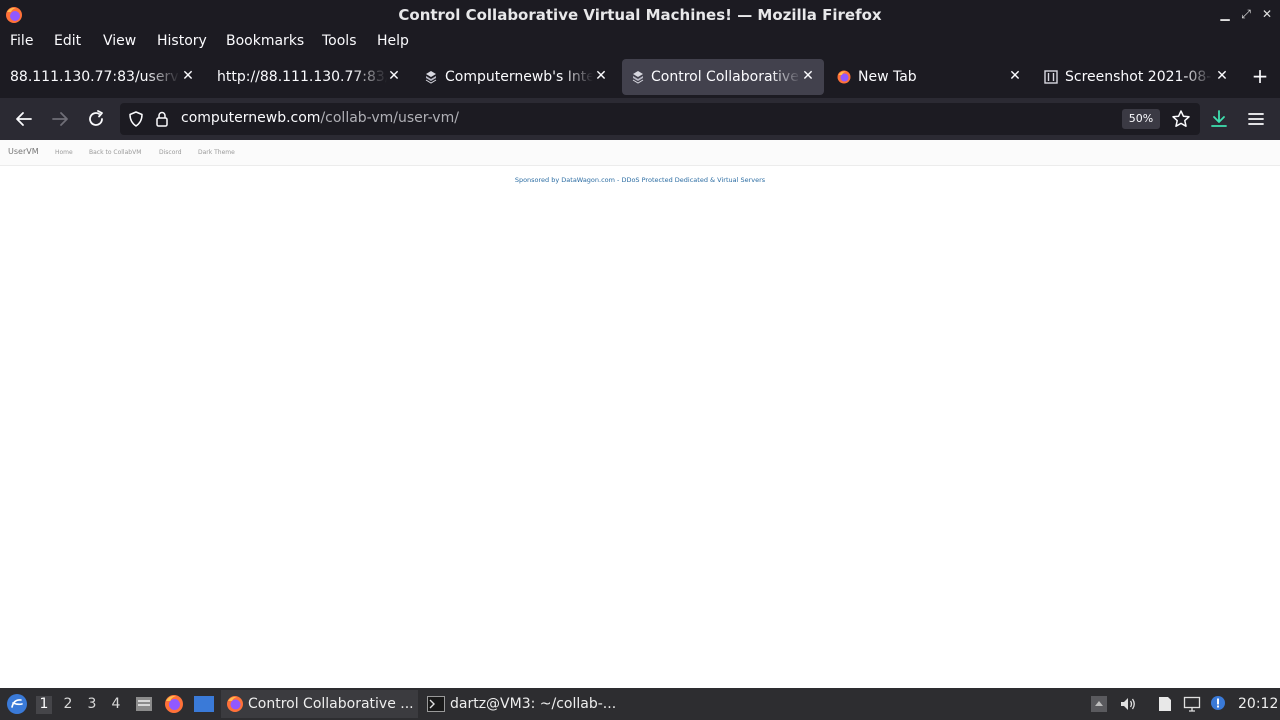  I want to click on notification-icon, so click(1218, 704).